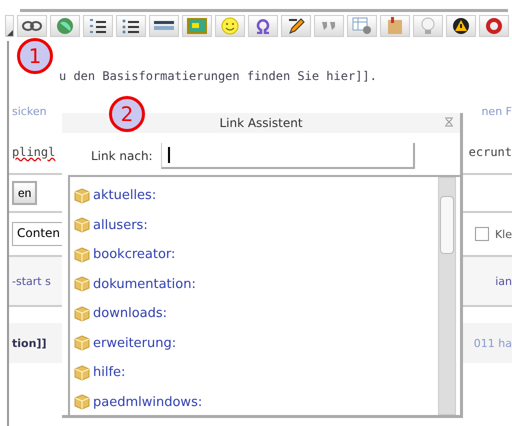  I want to click on link-text: ian, so click(503, 281).